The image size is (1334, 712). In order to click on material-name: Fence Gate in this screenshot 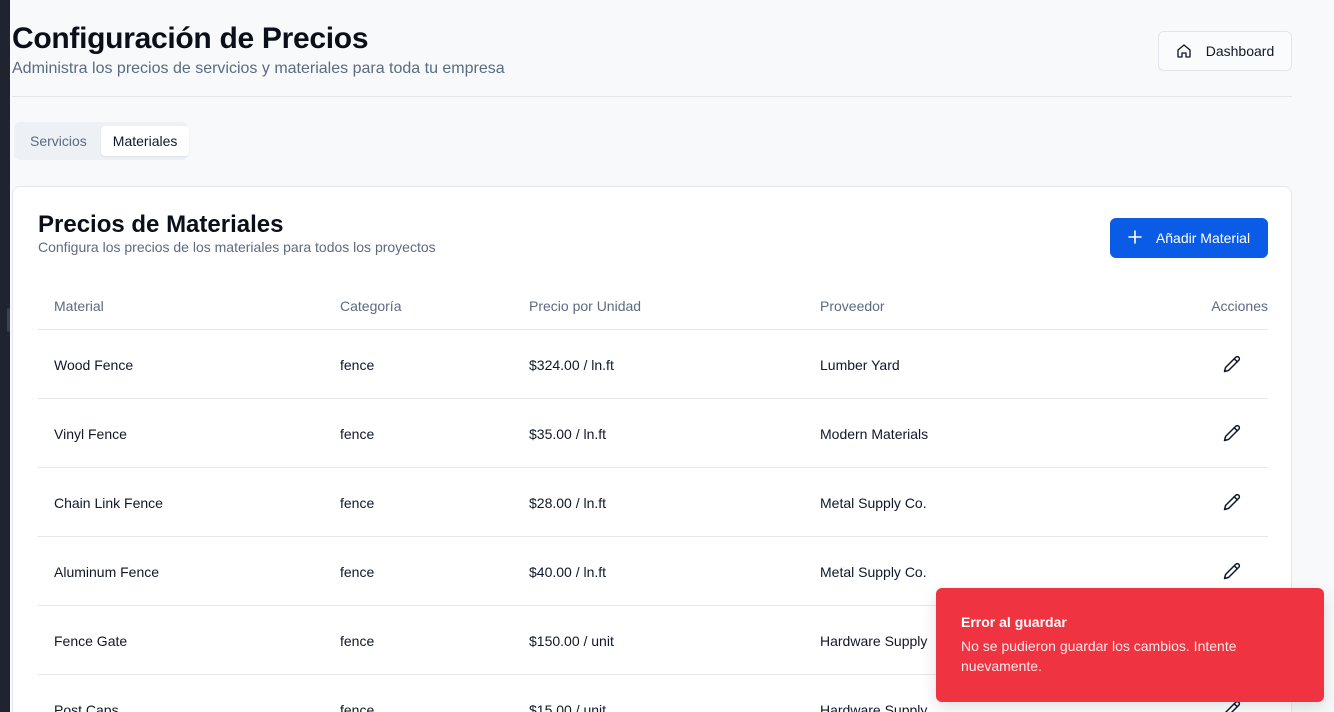, I will do `click(91, 641)`.